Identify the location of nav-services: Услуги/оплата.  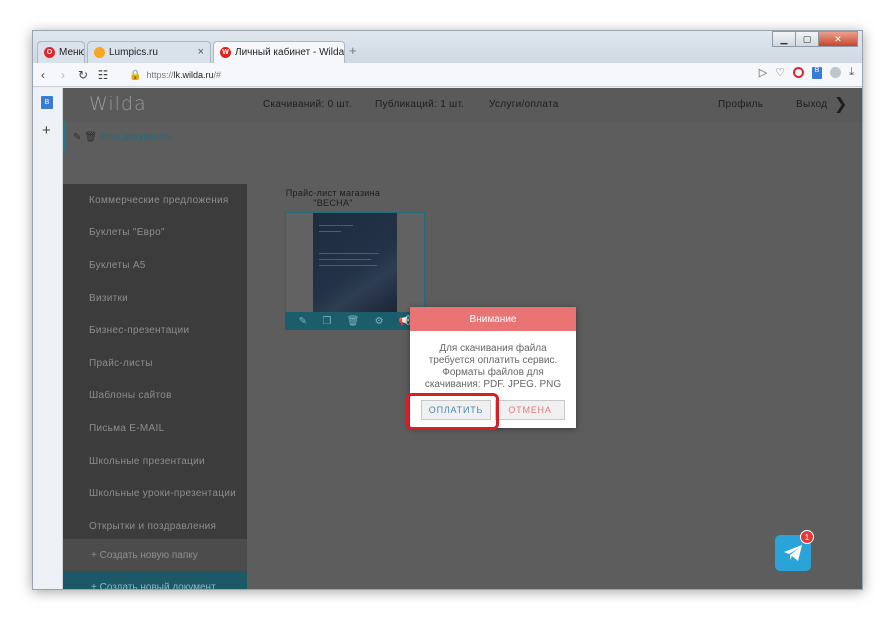
(524, 104).